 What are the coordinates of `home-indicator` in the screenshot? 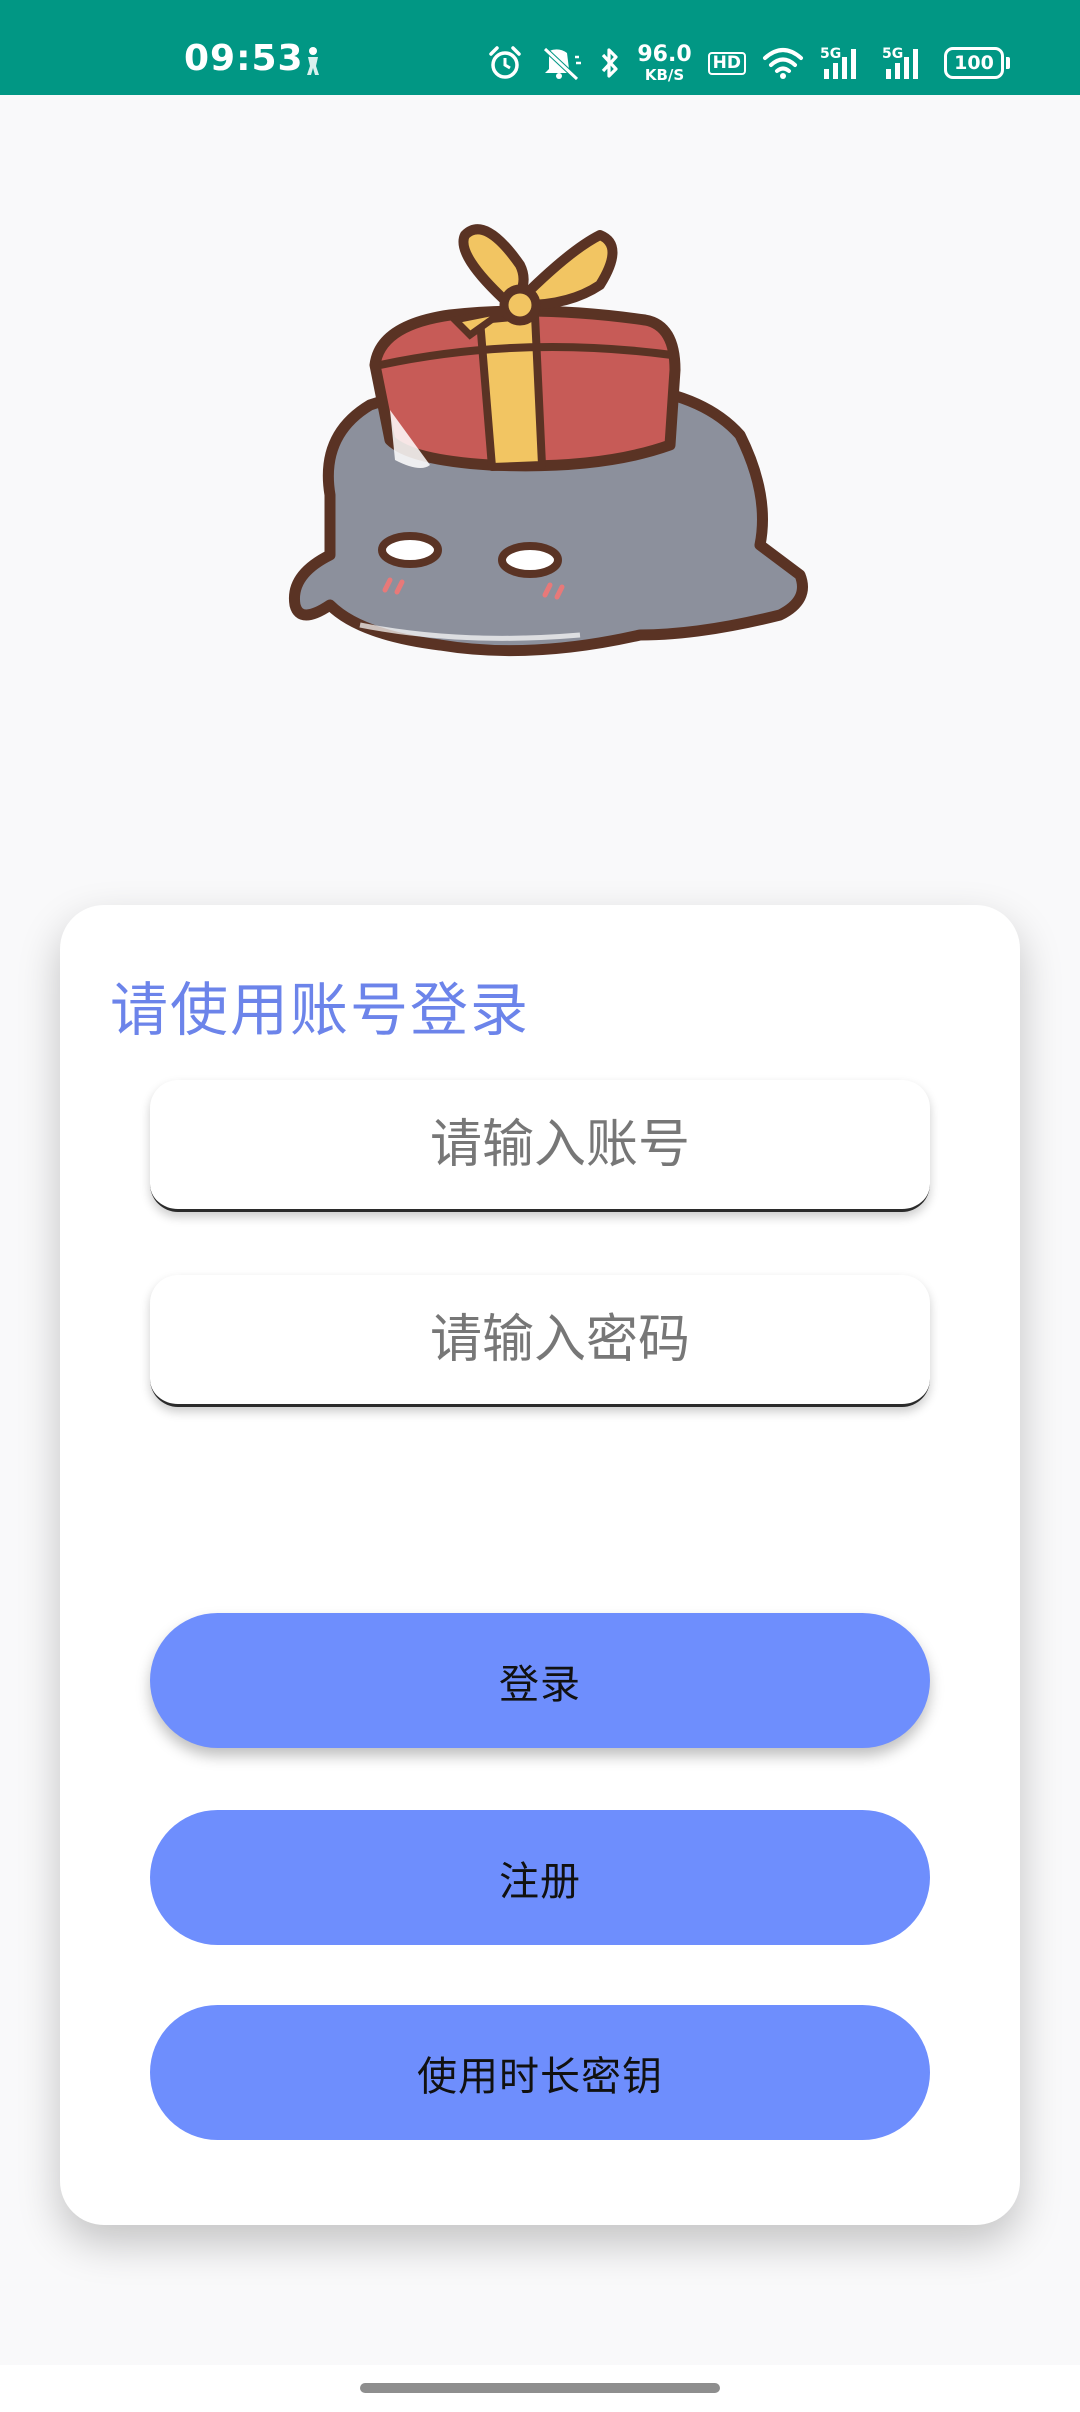 It's located at (540, 2388).